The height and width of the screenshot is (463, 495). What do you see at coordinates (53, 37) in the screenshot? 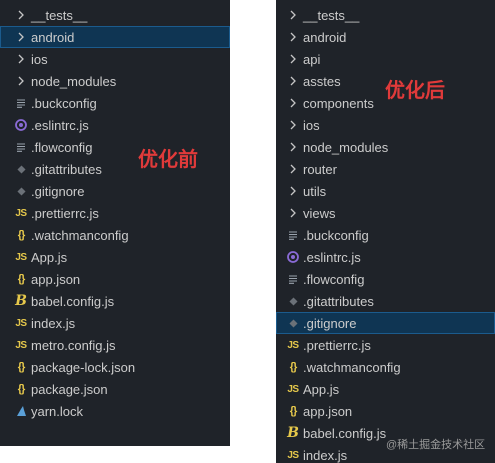
I see `file-tree-item-label: android` at bounding box center [53, 37].